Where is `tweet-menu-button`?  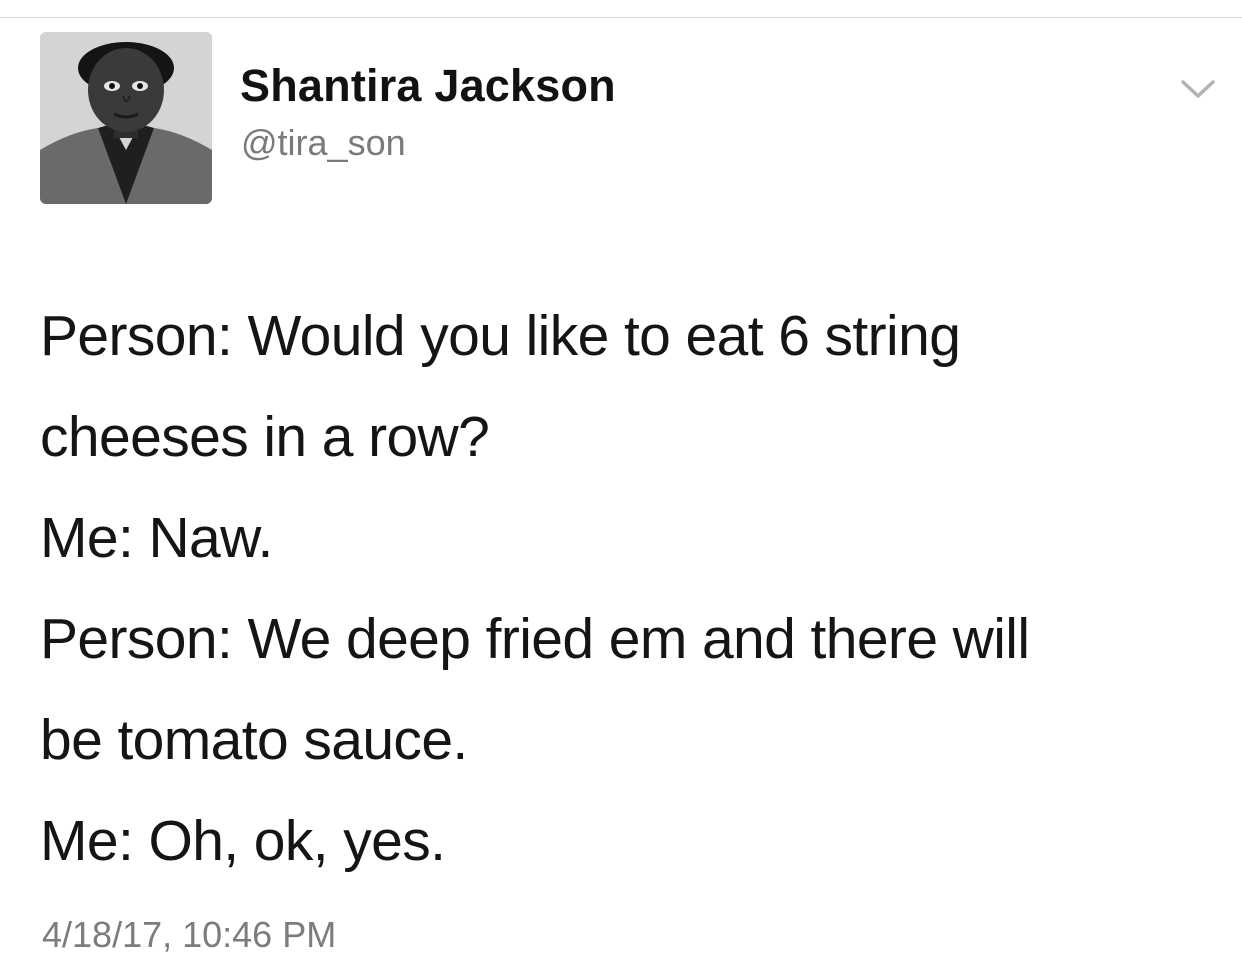 tweet-menu-button is located at coordinates (1198, 89).